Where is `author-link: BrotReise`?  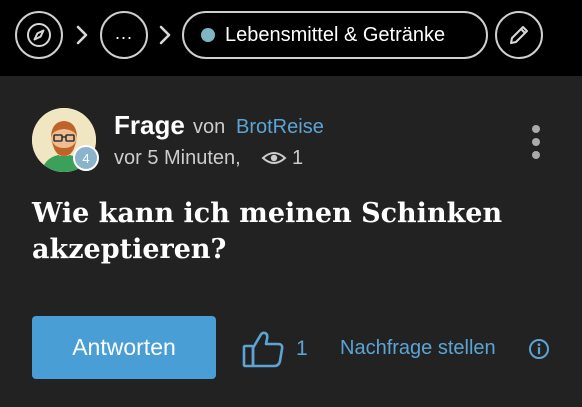 author-link: BrotReise is located at coordinates (280, 127).